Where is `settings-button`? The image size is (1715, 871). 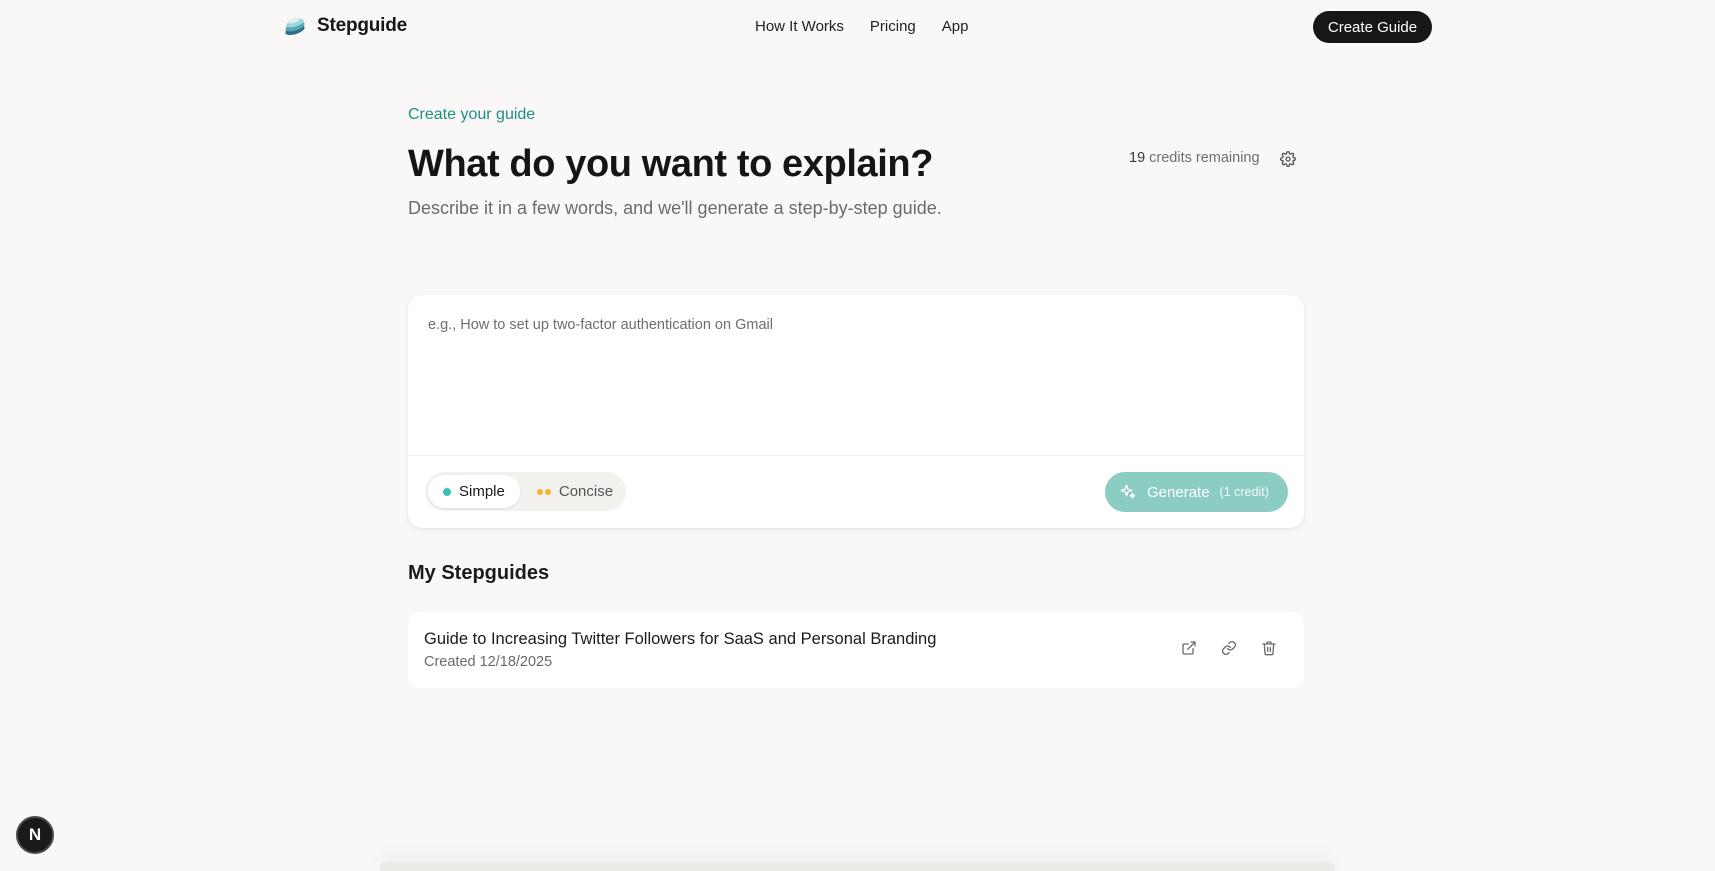
settings-button is located at coordinates (1288, 159).